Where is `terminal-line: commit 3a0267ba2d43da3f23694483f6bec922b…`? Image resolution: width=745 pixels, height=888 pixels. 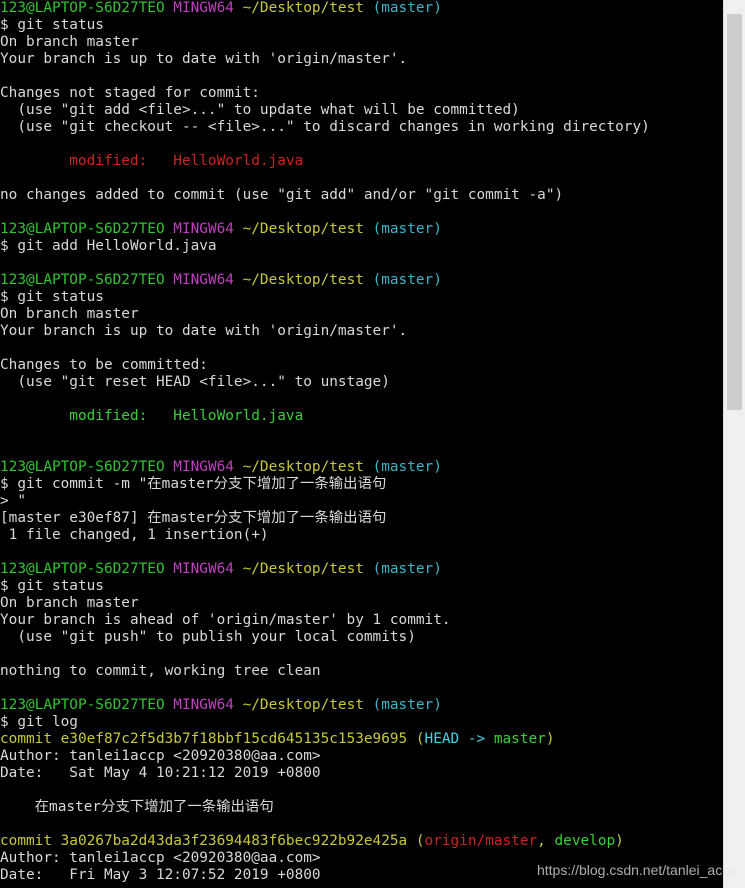
terminal-line: commit 3a0267ba2d43da3f23694483f6bec922b… is located at coordinates (361, 841).